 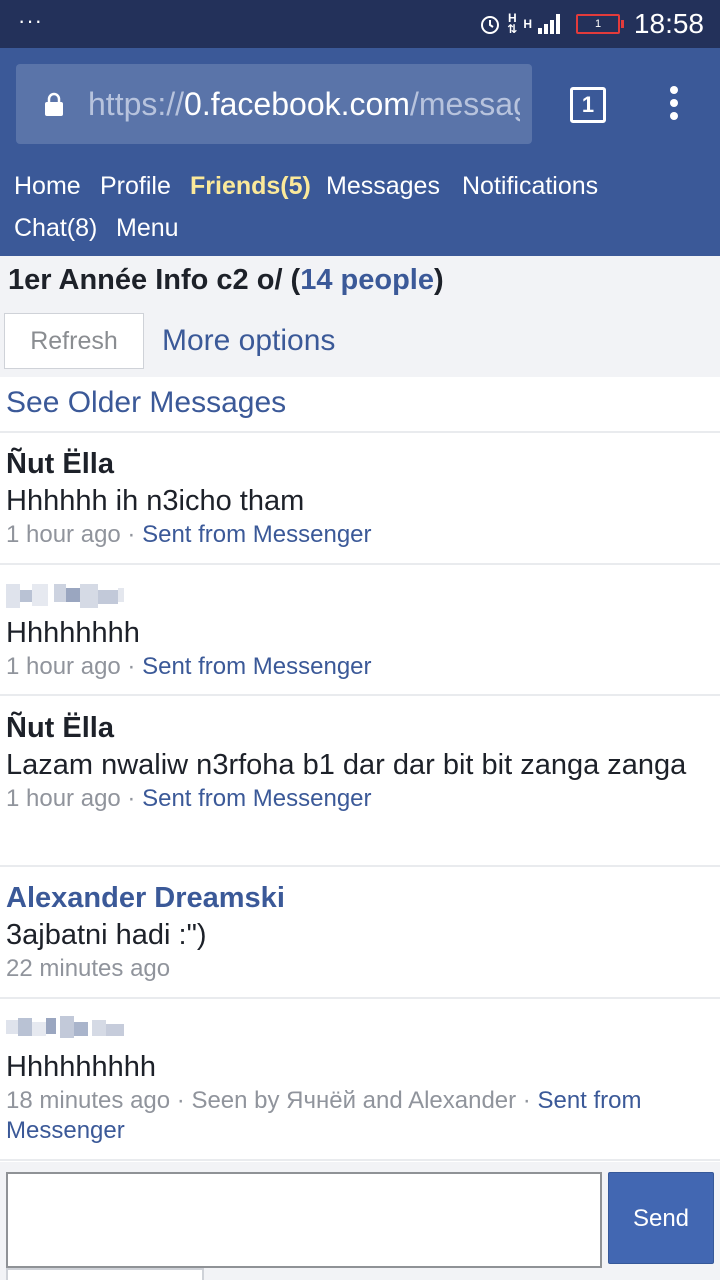 What do you see at coordinates (530, 186) in the screenshot?
I see `nav-notifications: Notifications` at bounding box center [530, 186].